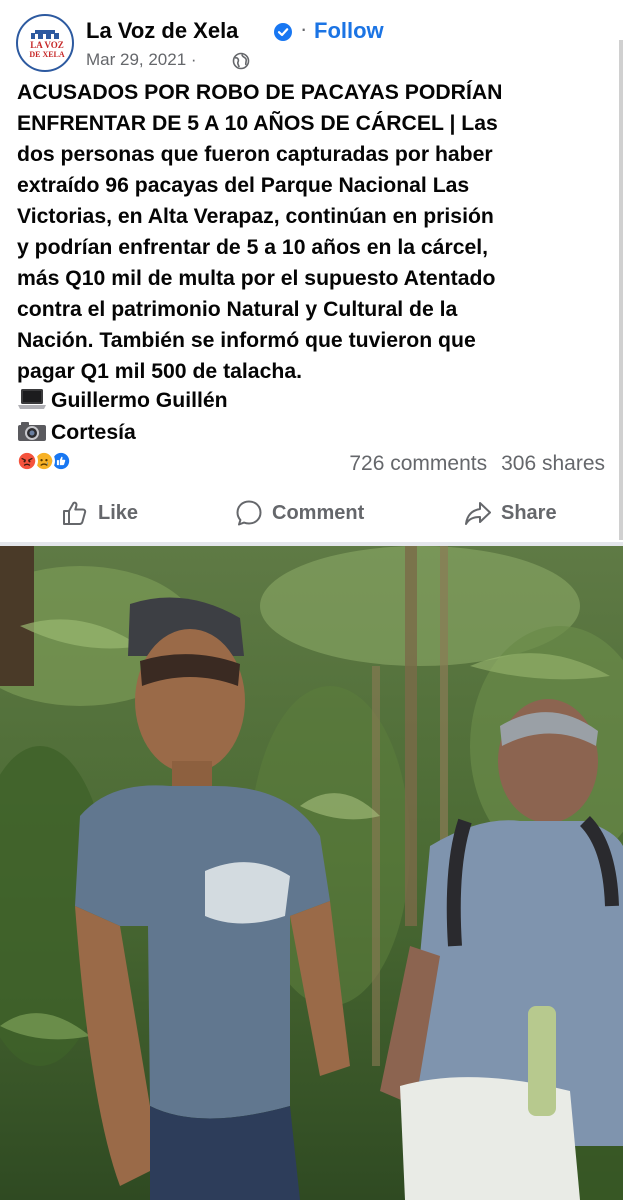 The width and height of the screenshot is (623, 1200). What do you see at coordinates (349, 31) in the screenshot?
I see `follow-button: Follow` at bounding box center [349, 31].